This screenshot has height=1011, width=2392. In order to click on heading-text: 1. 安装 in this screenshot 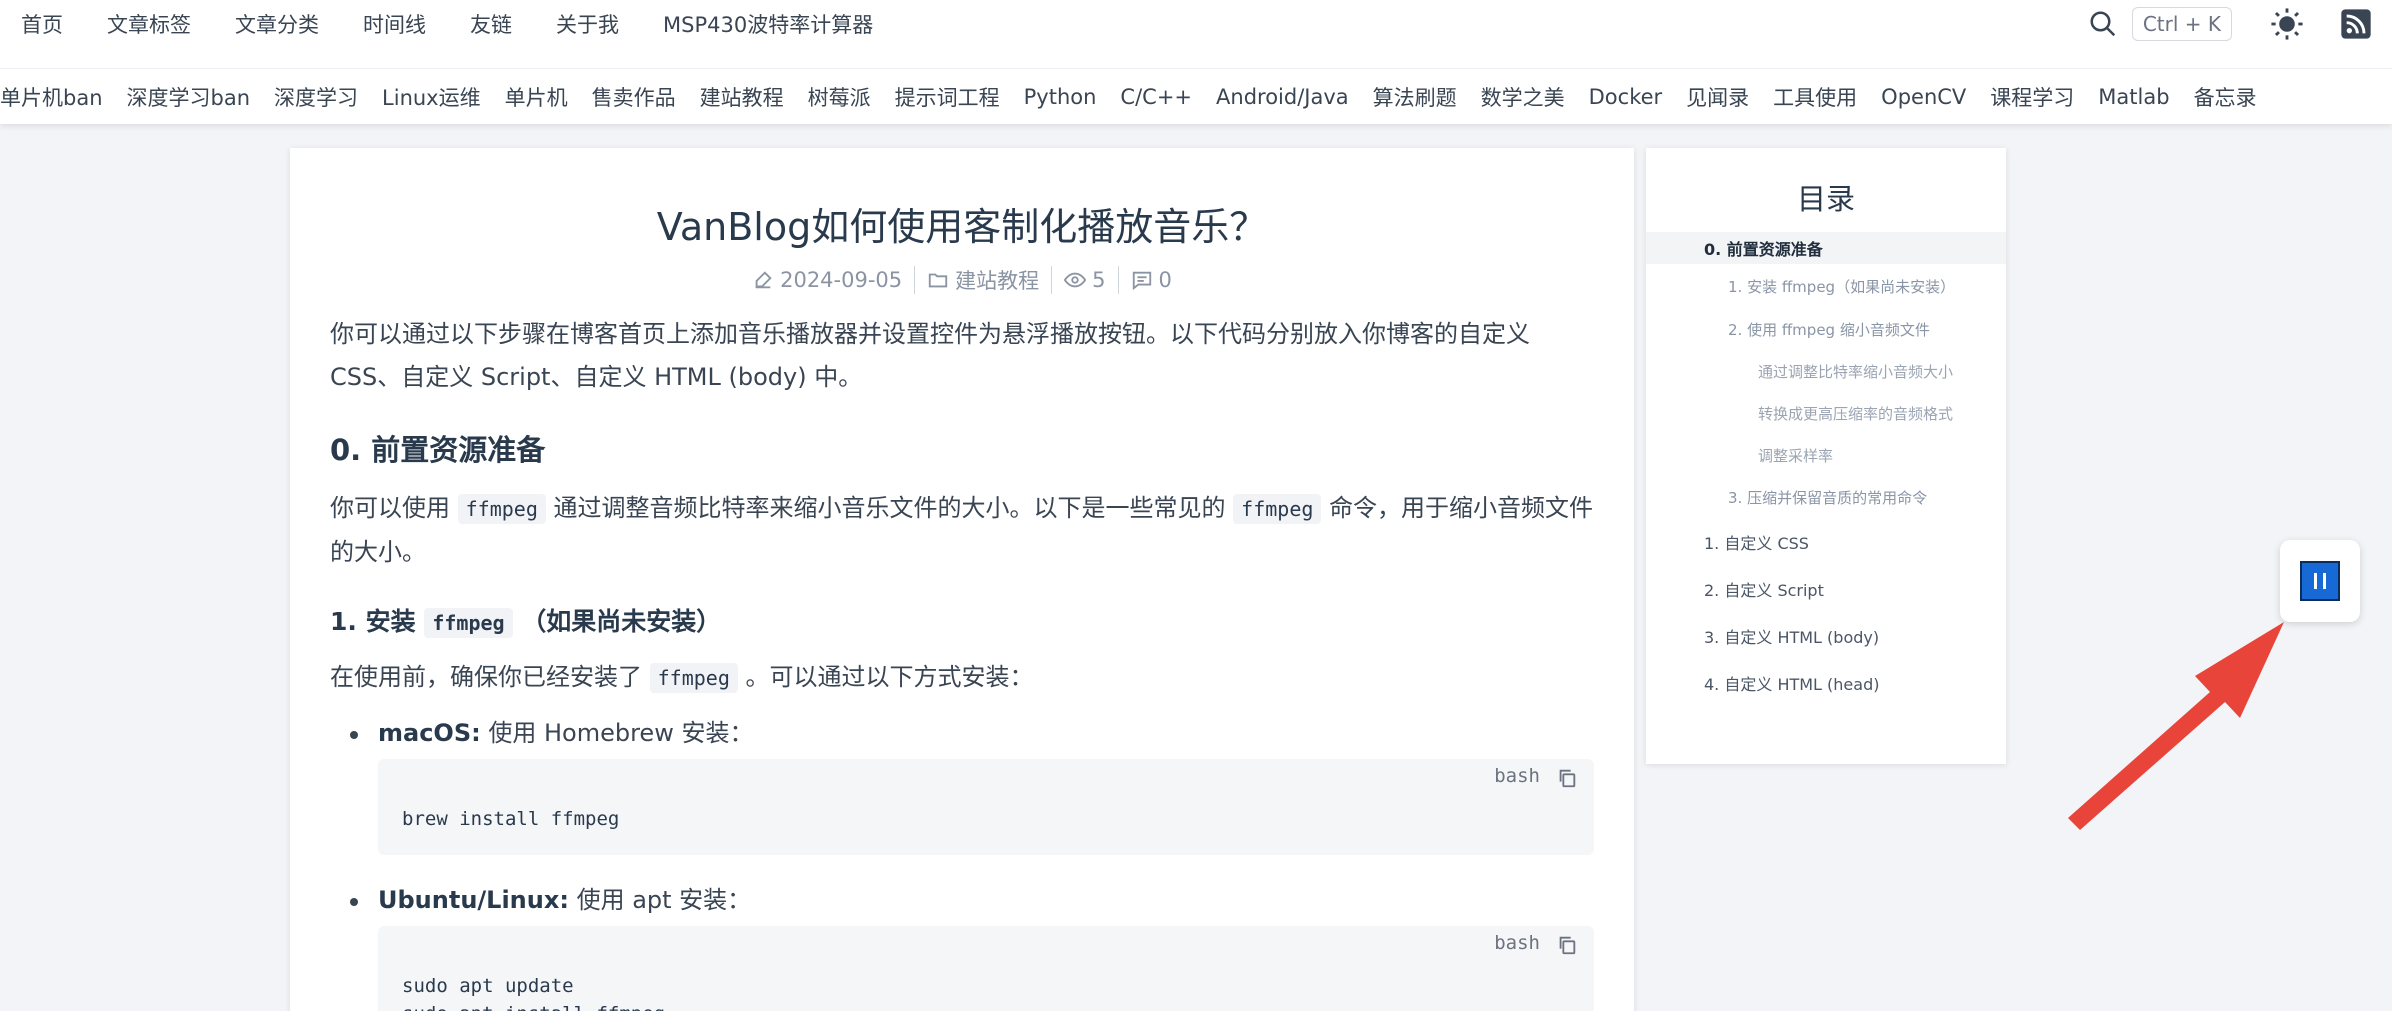, I will do `click(373, 621)`.